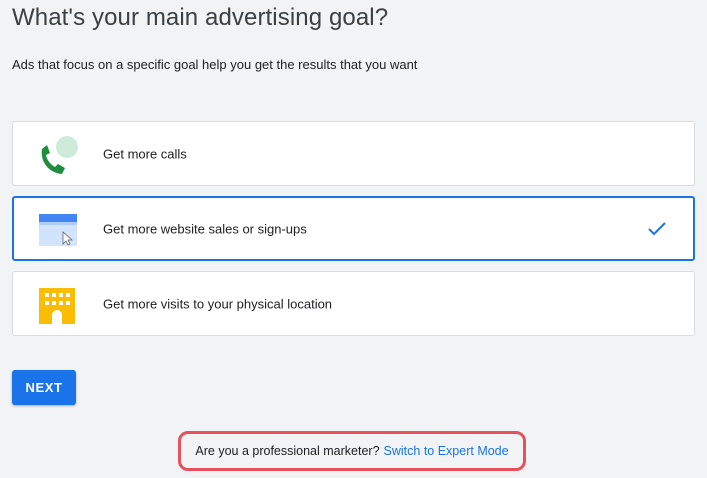 The height and width of the screenshot is (478, 707). I want to click on next-button: NEXT, so click(44, 387).